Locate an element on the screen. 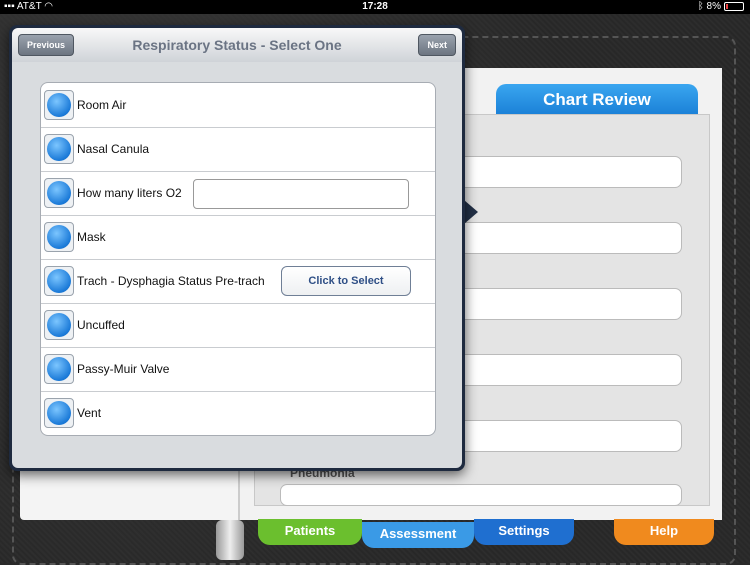 This screenshot has width=750, height=565. option-label: Uncuffed is located at coordinates (101, 325).